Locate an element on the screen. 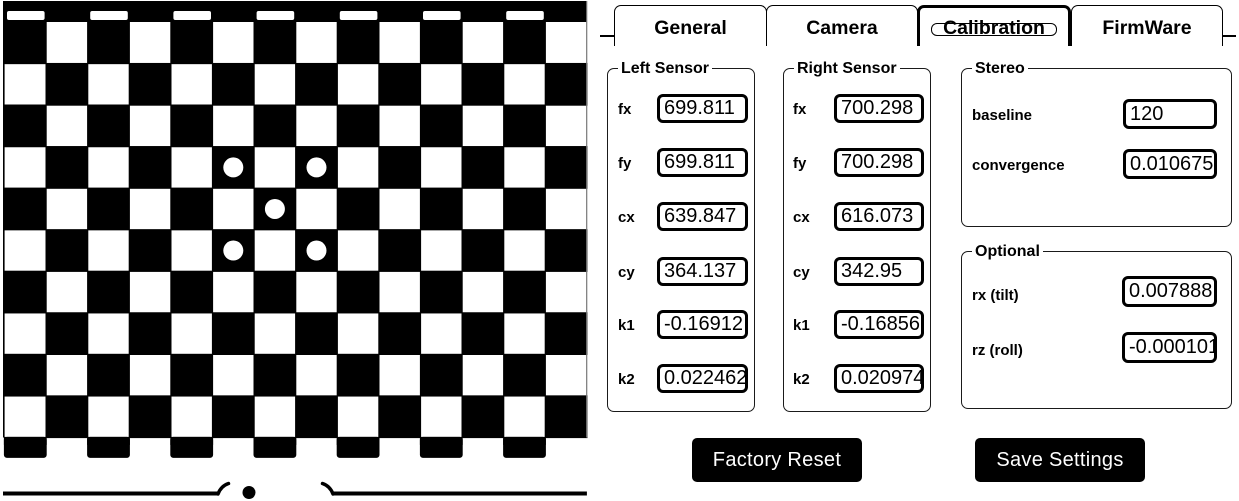 Image resolution: width=1239 pixels, height=501 pixels. left-sensor-fy-label: fy is located at coordinates (625, 163).